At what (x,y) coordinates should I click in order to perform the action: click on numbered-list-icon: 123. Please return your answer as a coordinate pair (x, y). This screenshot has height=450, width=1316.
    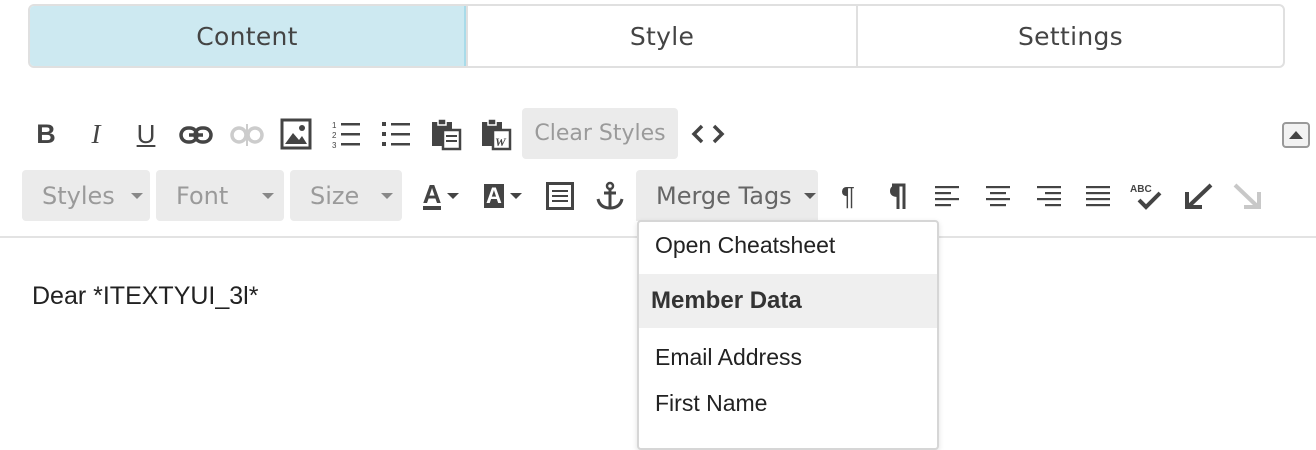
    Looking at the image, I should click on (346, 134).